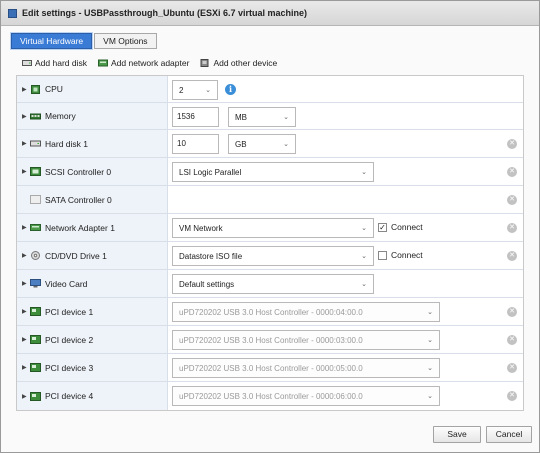 The width and height of the screenshot is (540, 453). Describe the element at coordinates (201, 228) in the screenshot. I see `network-value: VM Network` at that location.